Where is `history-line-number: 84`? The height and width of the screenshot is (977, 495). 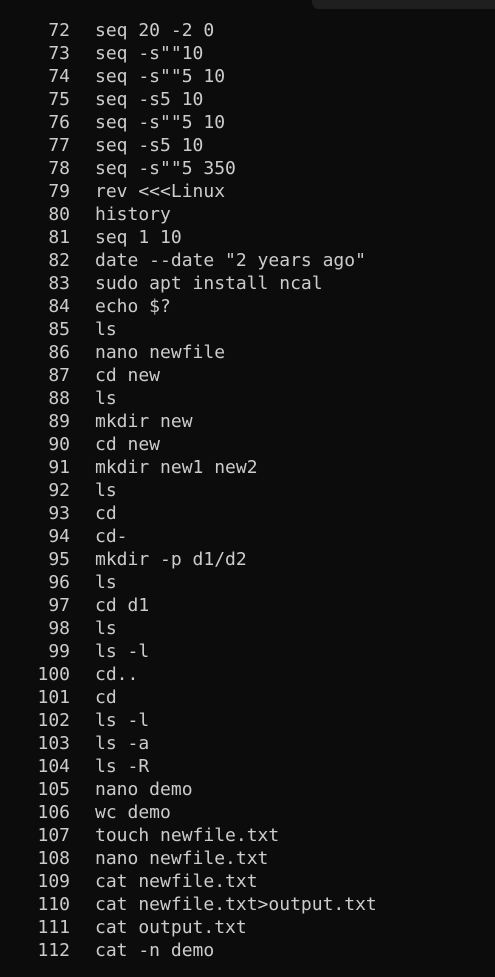 history-line-number: 84 is located at coordinates (59, 306).